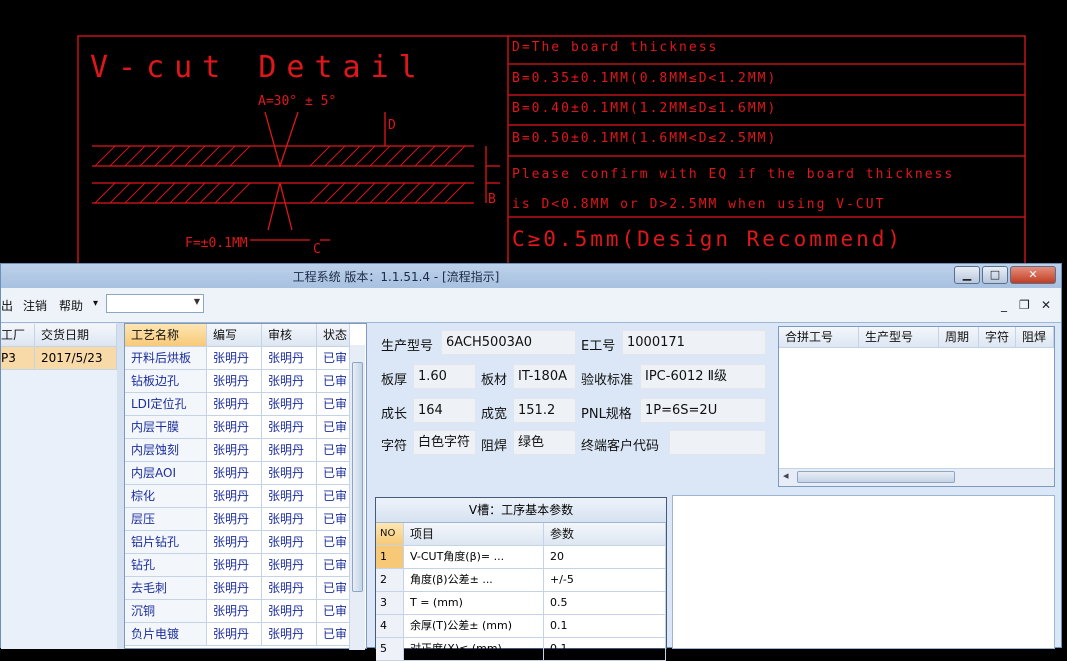  What do you see at coordinates (166, 427) in the screenshot?
I see `process-name-cell: 内层干膜` at bounding box center [166, 427].